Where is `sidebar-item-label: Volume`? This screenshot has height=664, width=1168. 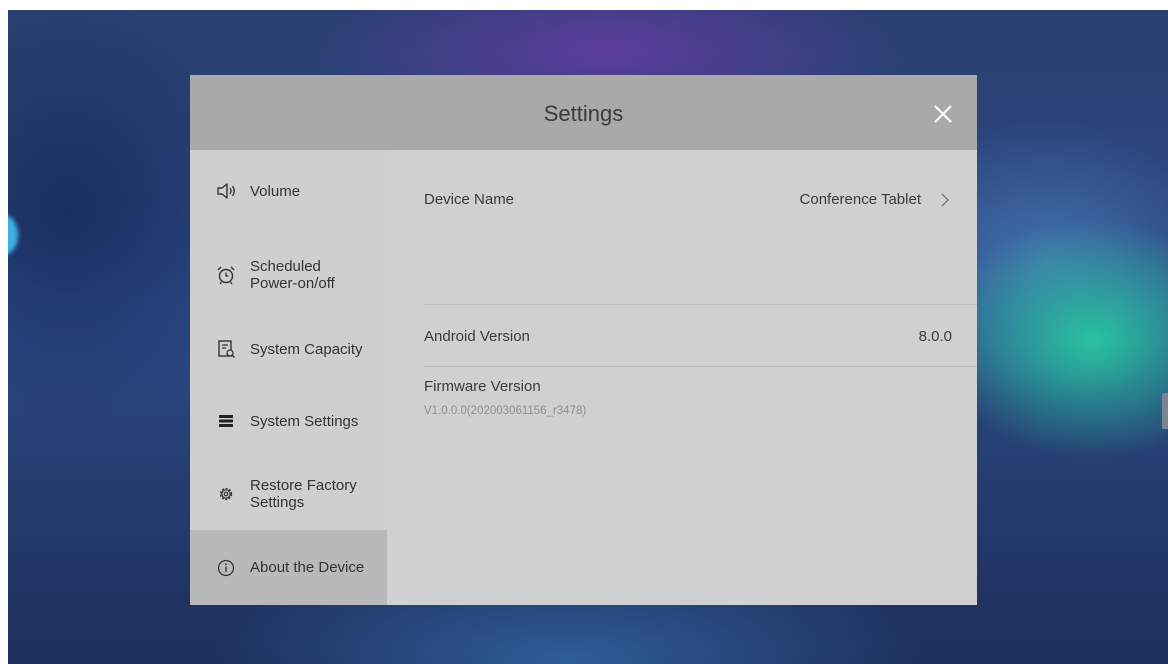 sidebar-item-label: Volume is located at coordinates (275, 191).